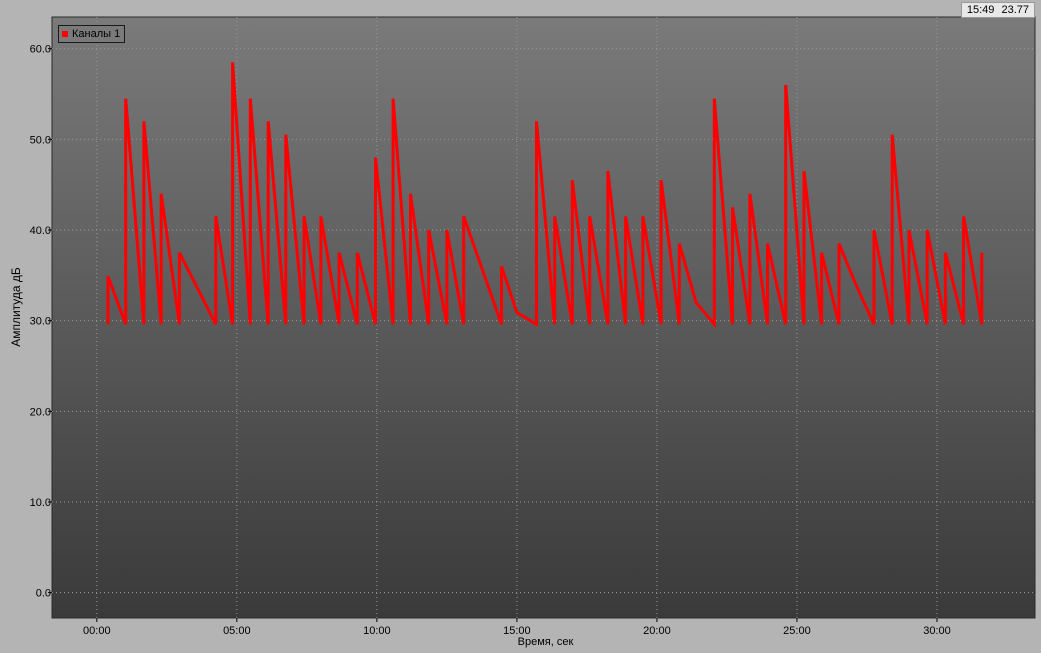 The height and width of the screenshot is (653, 1041). Describe the element at coordinates (40, 231) in the screenshot. I see `y-tick-label: 40.0` at that location.